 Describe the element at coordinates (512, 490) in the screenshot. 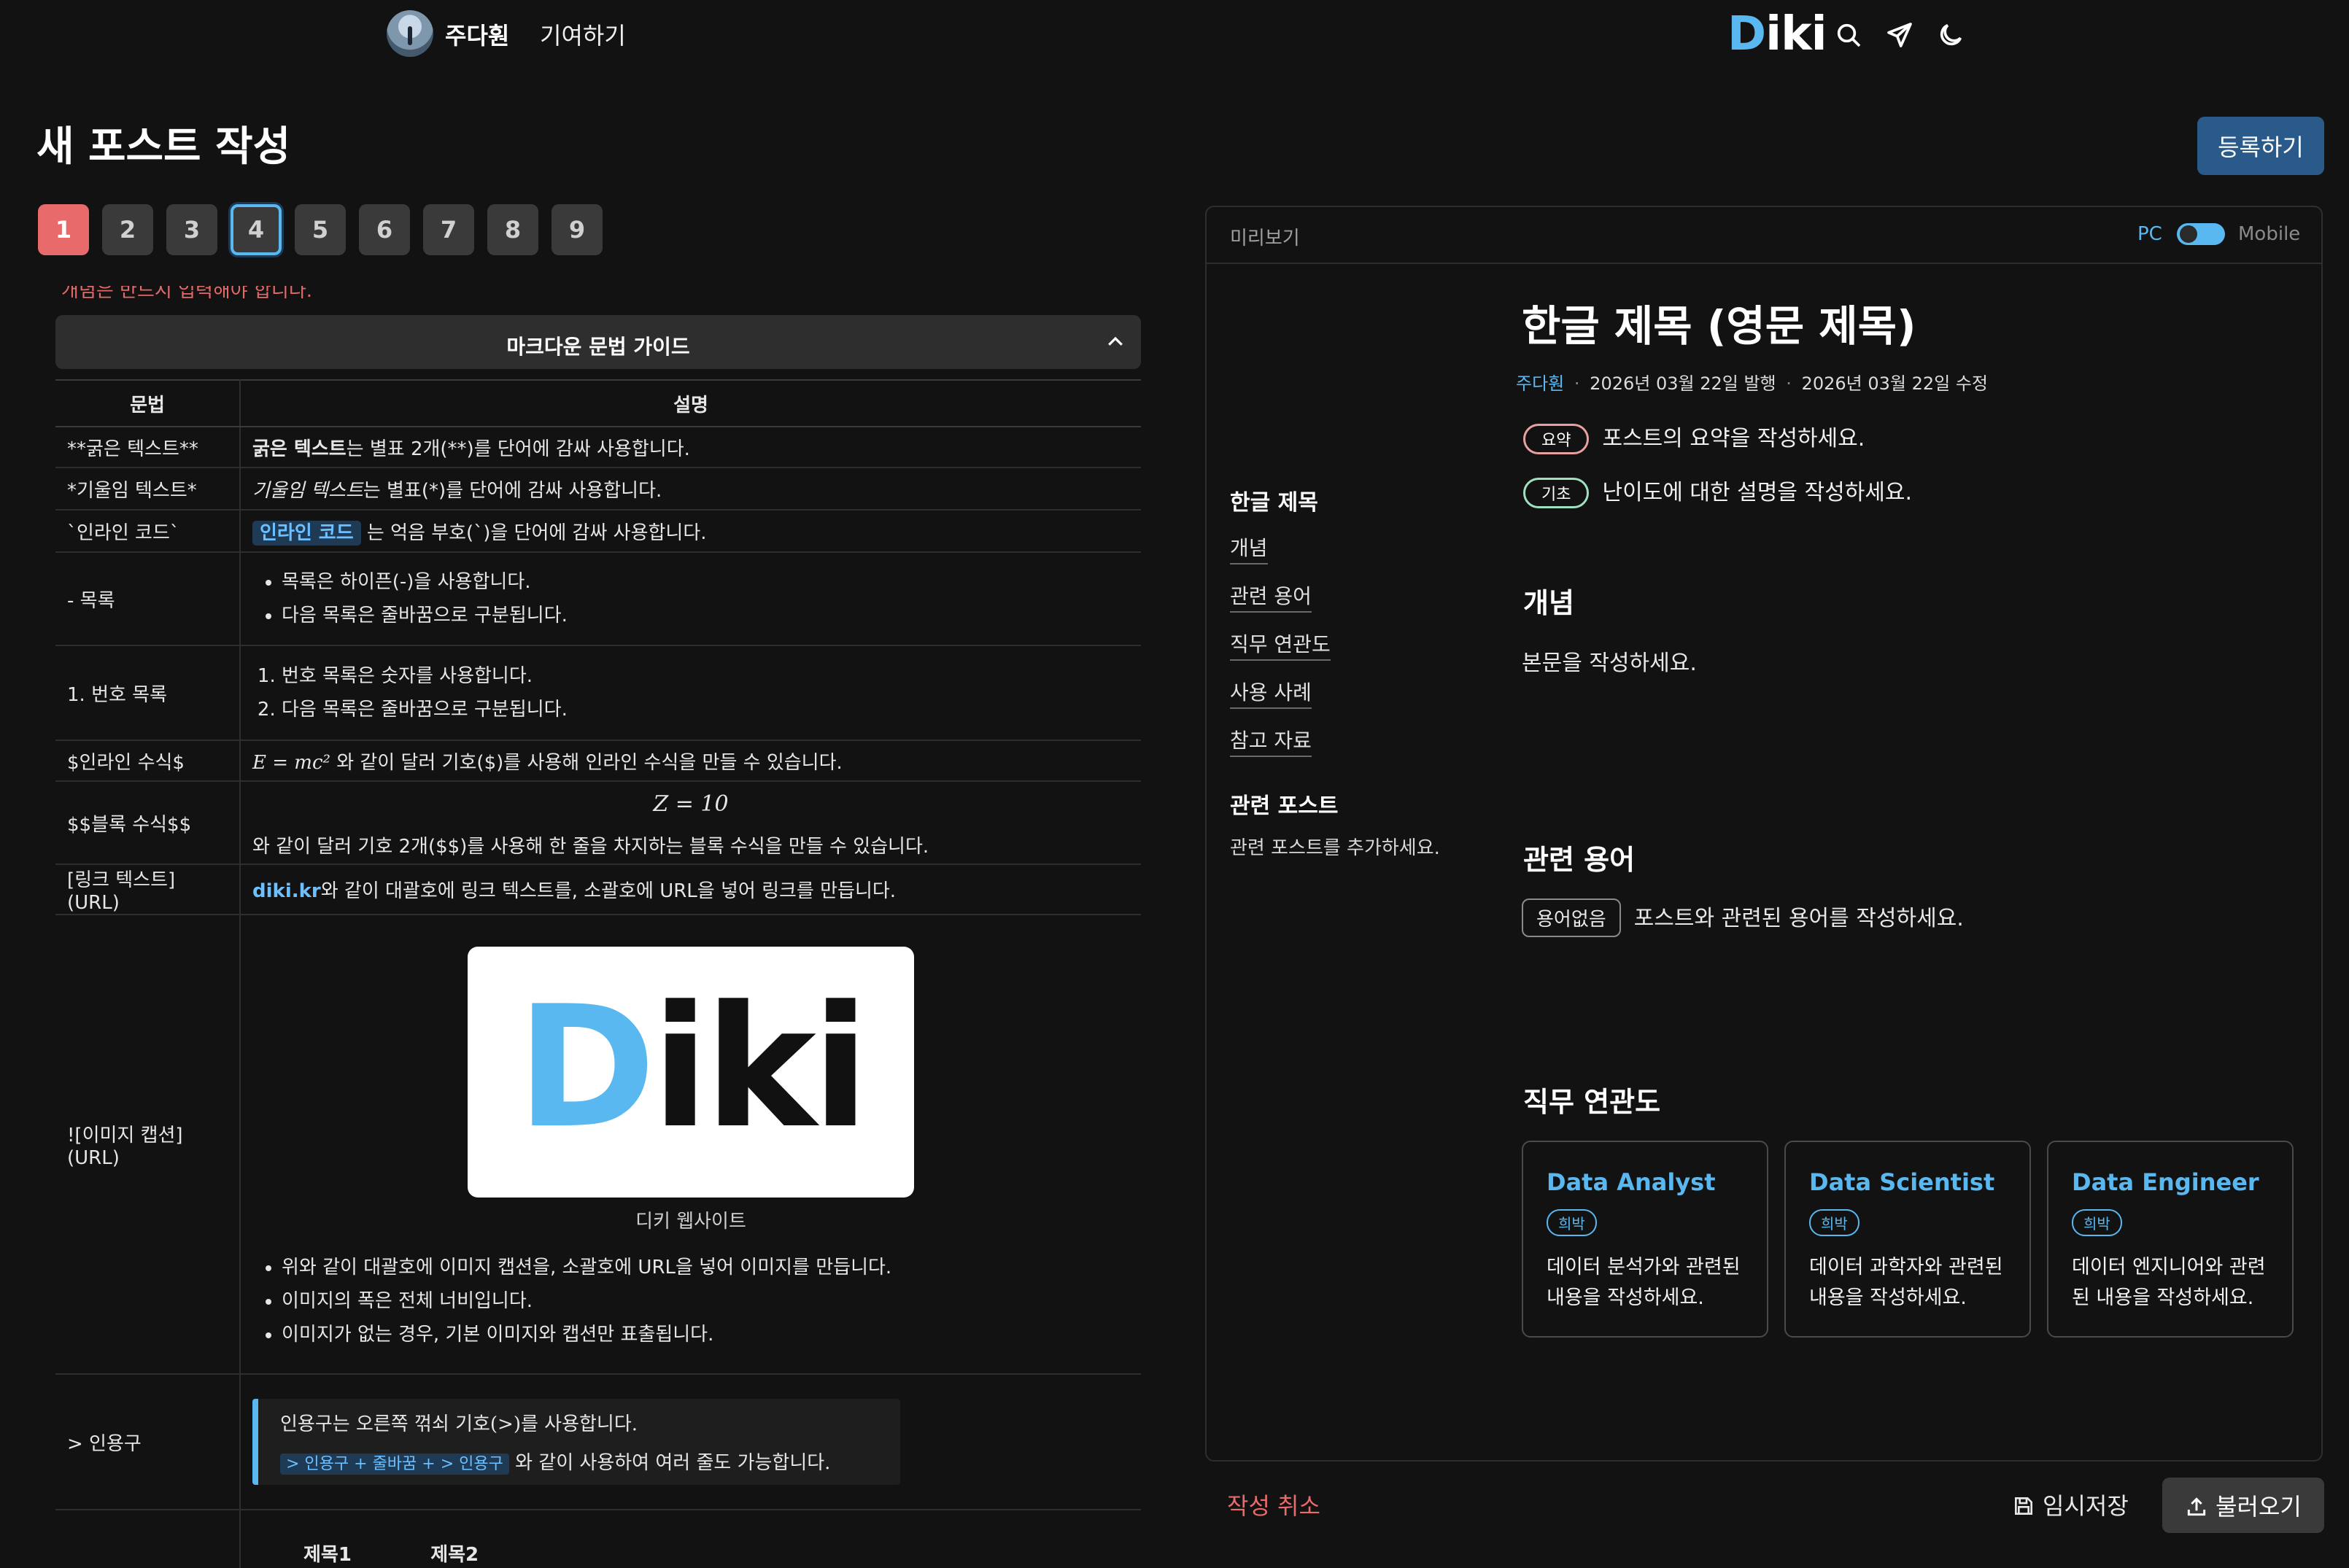

I see `desc-text: 는 별표(*)를 단어에 감싸 사용합니다.` at that location.